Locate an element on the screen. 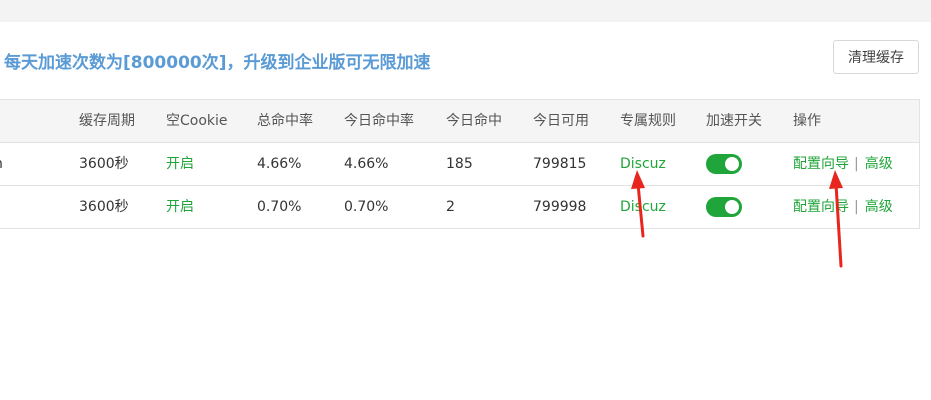 The image size is (931, 400). red-arrow-to-config-wizard is located at coordinates (836, 219).